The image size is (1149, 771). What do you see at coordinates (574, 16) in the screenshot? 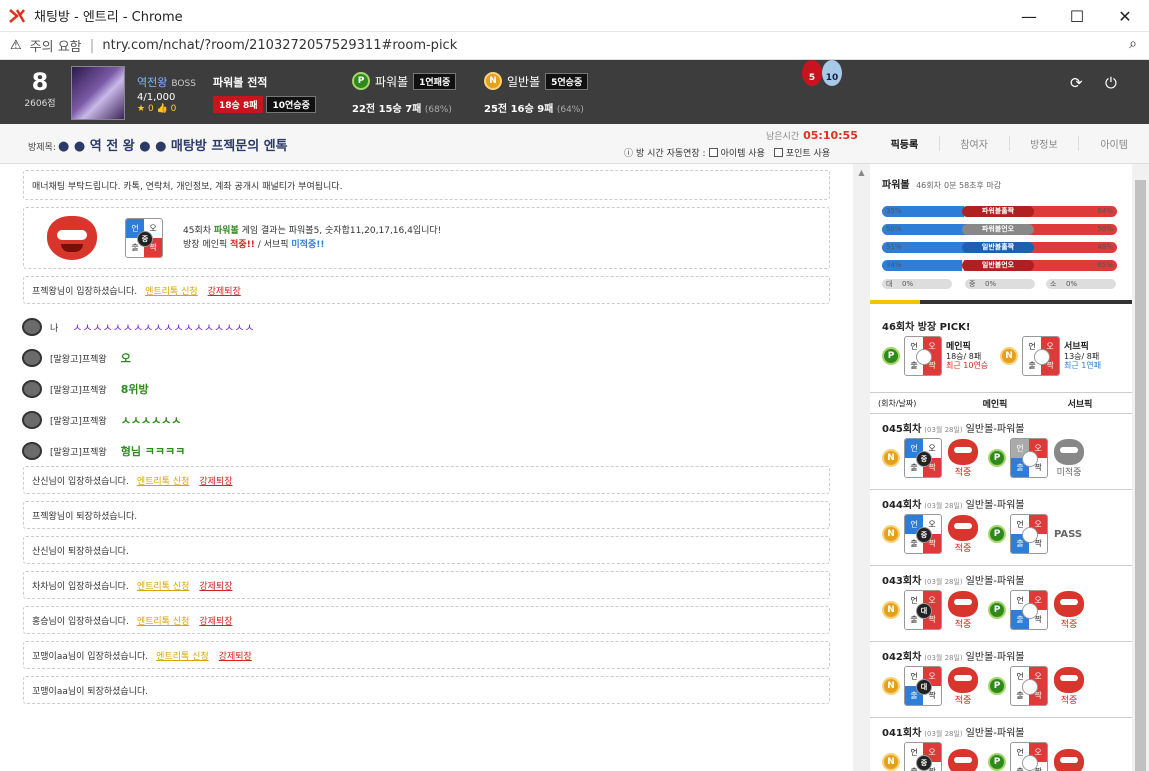
I see `window-titlebar: 채팅방 - 엔트리 - Chrome — ☐ ✕` at bounding box center [574, 16].